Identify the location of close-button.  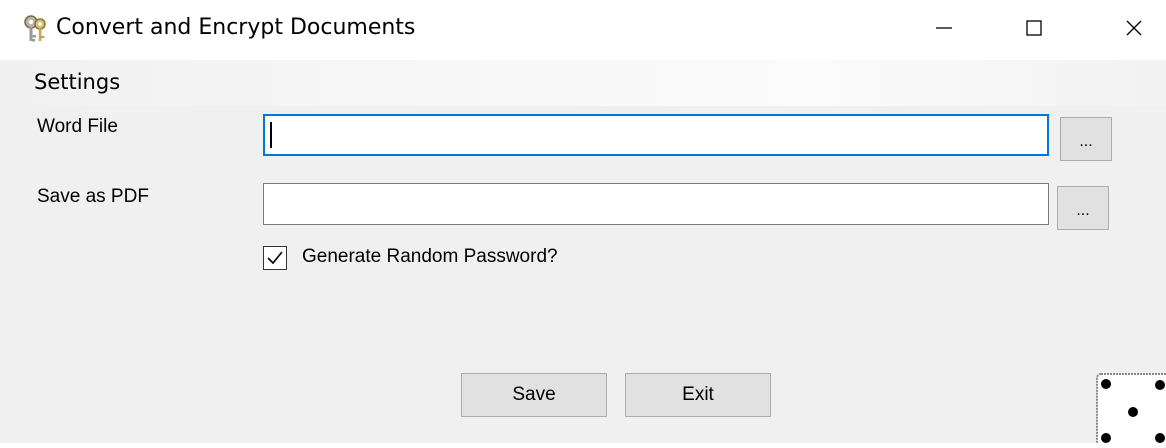
(1128, 30).